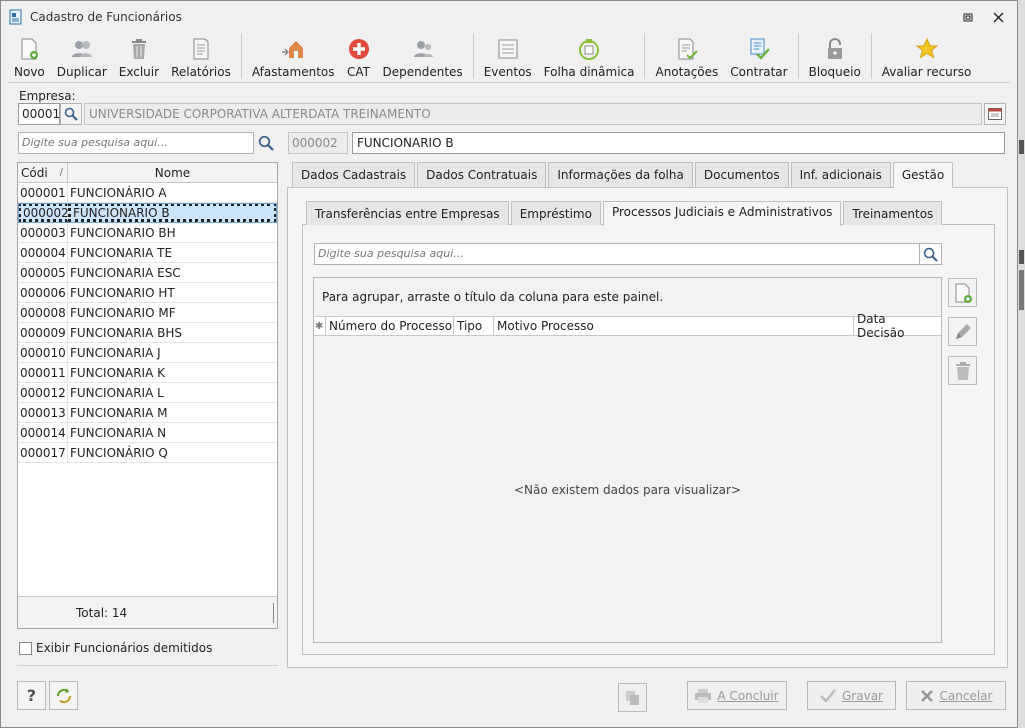 Image resolution: width=1025 pixels, height=728 pixels. I want to click on contratar-button: Contratar, so click(758, 56).